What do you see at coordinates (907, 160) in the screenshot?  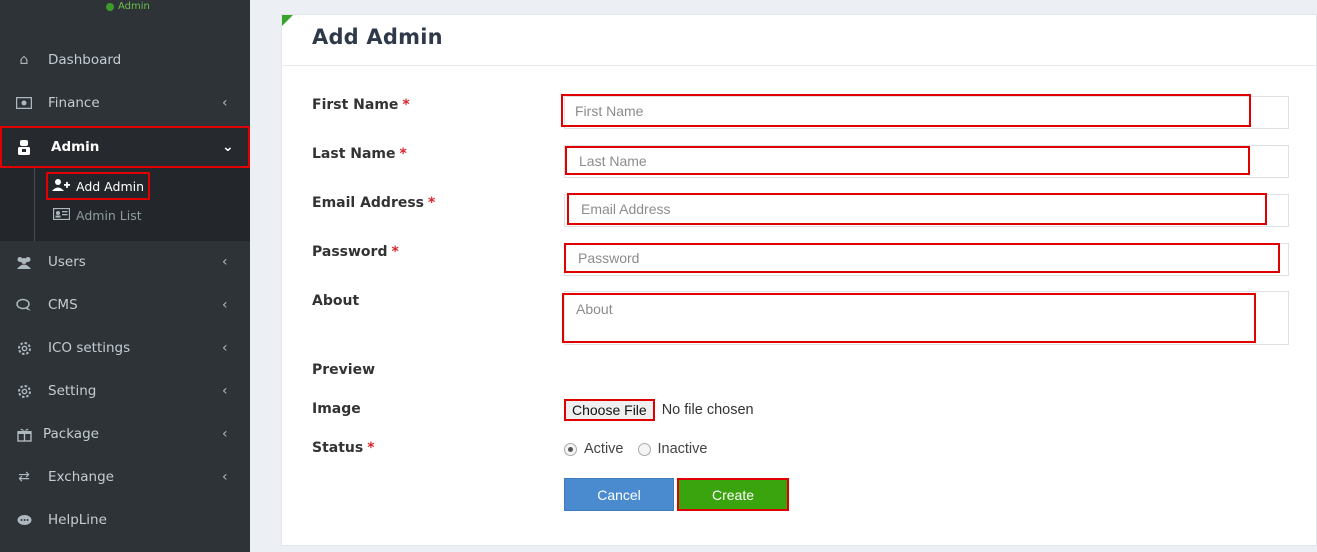 I see `last-name-input` at bounding box center [907, 160].